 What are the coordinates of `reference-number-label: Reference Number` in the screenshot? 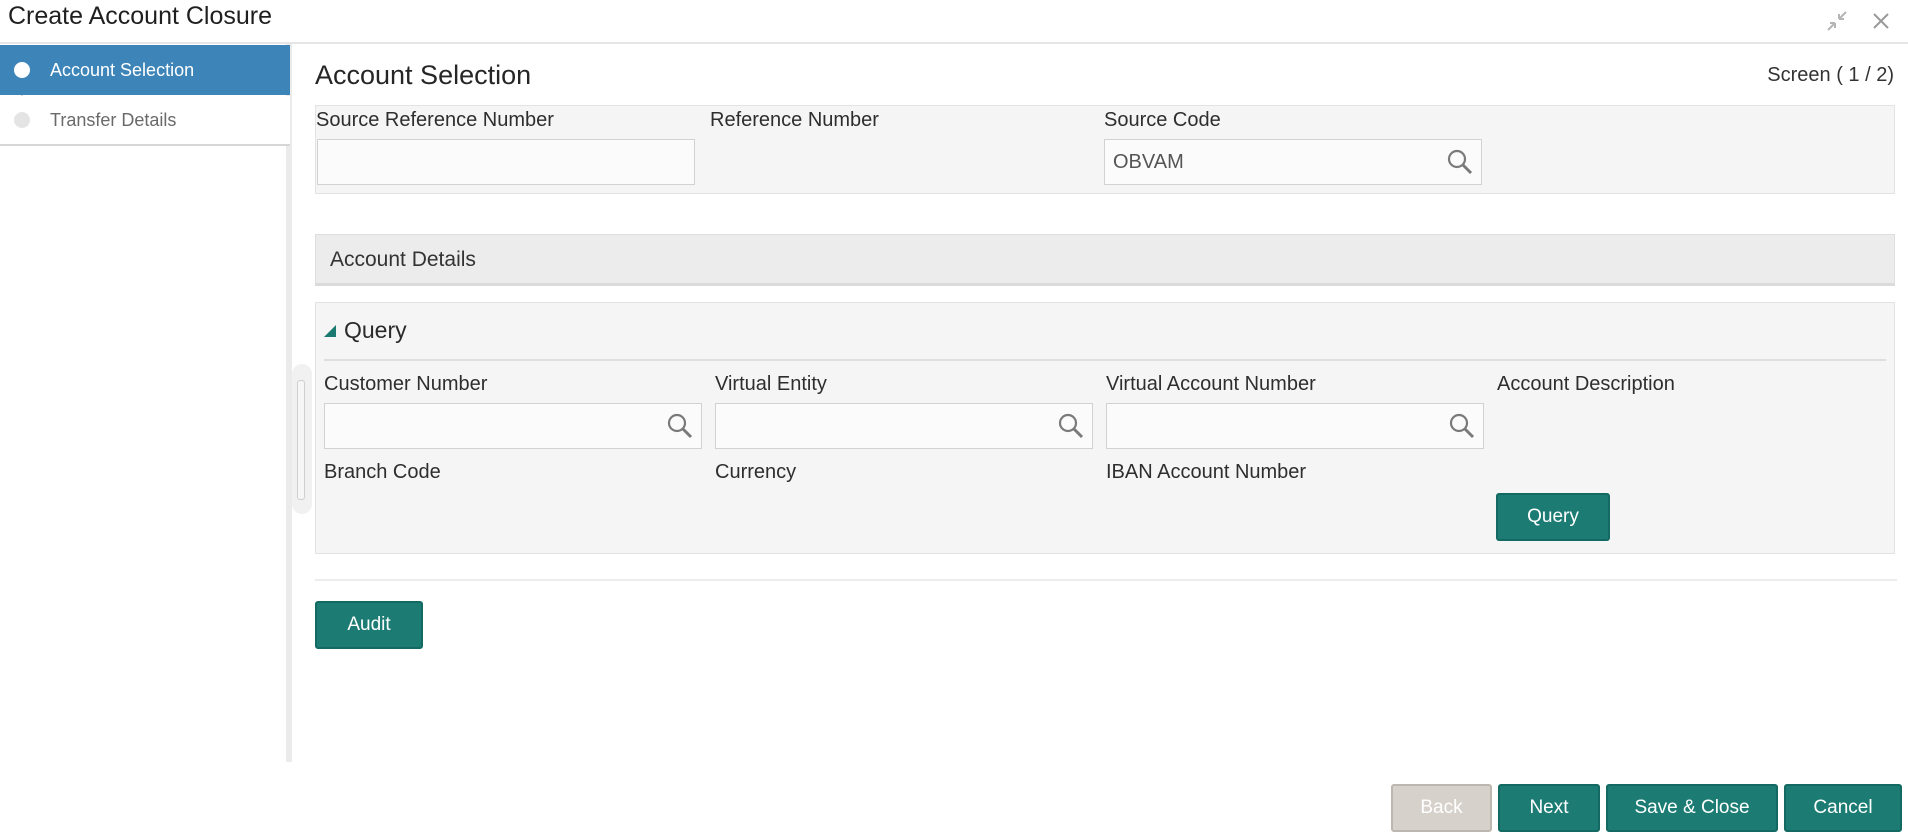 It's located at (794, 120).